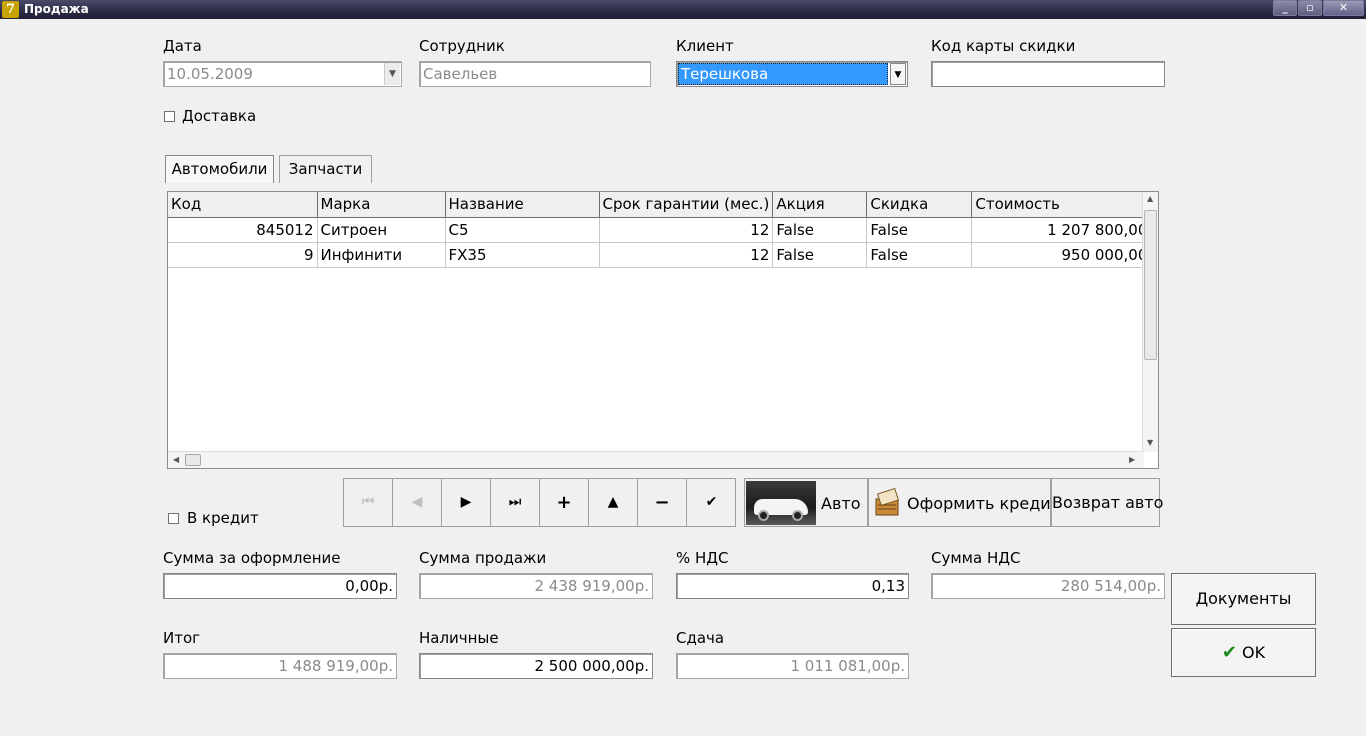  What do you see at coordinates (1061, 230) in the screenshot?
I see `cell-price: 1 207 800,00` at bounding box center [1061, 230].